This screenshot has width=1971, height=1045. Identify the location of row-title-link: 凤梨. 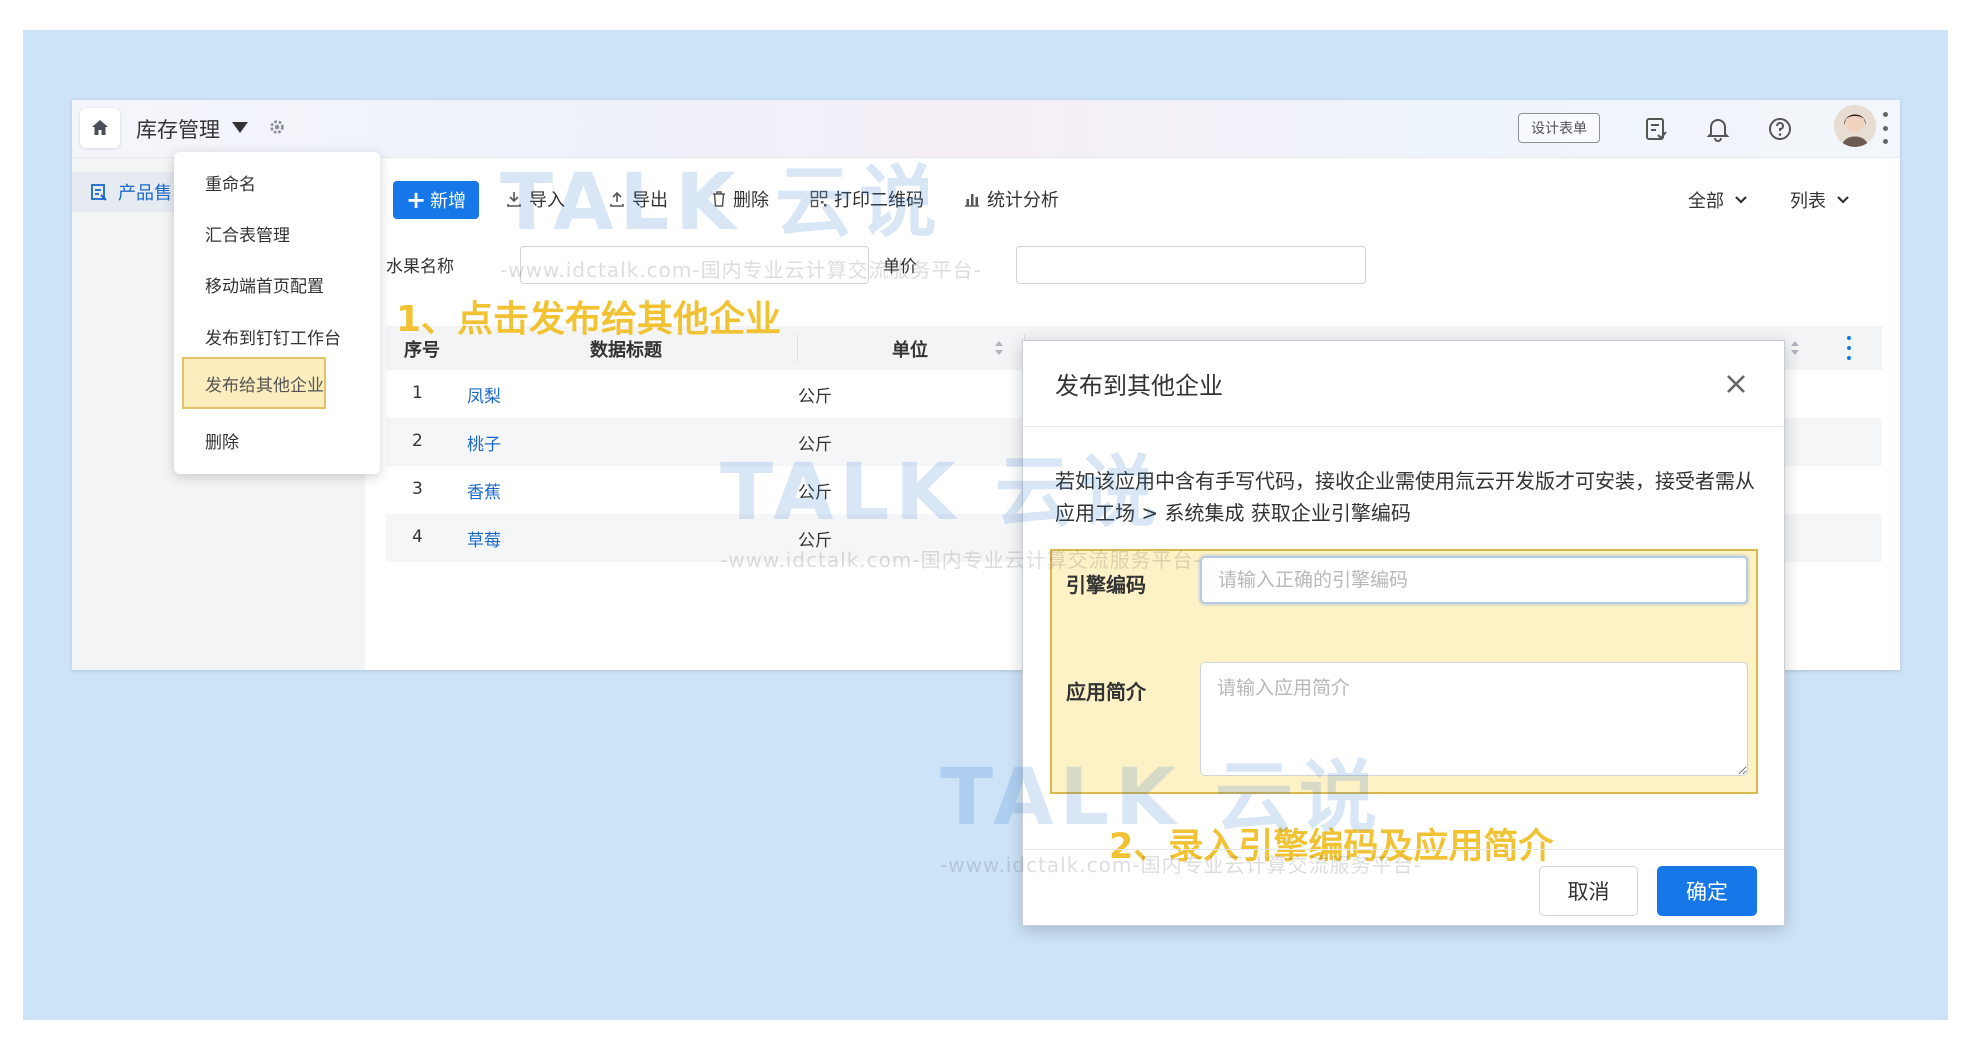
(484, 394).